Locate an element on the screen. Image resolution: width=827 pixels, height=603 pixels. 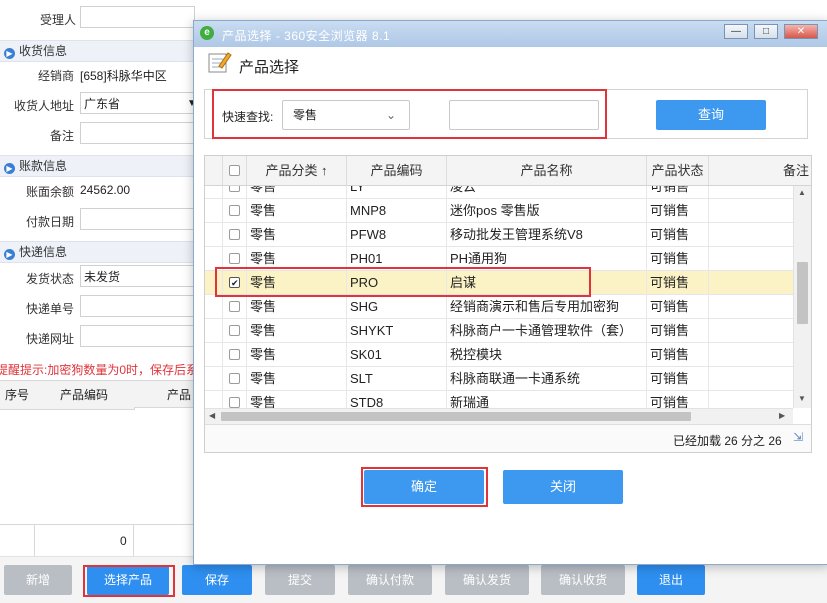
cell-name: 税控模块 is located at coordinates (547, 355).